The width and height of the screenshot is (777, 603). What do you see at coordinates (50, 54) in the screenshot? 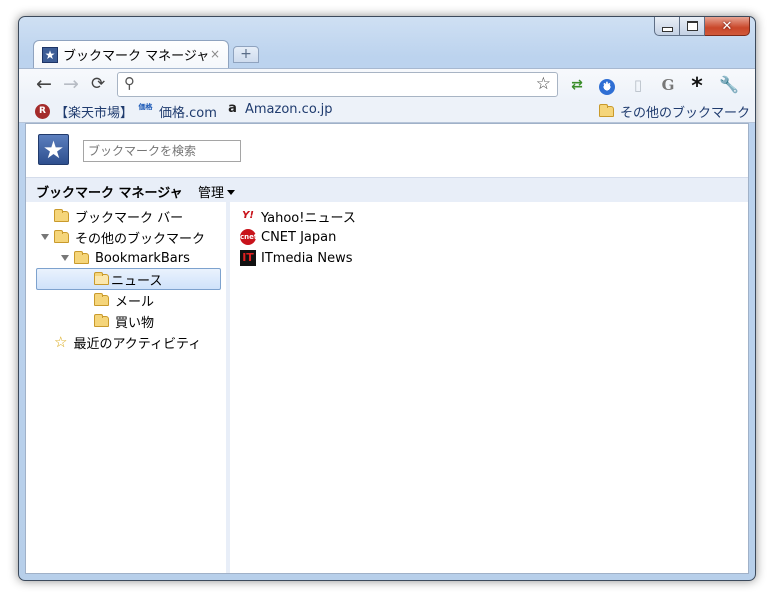
I see `bookmark-star-icon: ★` at bounding box center [50, 54].